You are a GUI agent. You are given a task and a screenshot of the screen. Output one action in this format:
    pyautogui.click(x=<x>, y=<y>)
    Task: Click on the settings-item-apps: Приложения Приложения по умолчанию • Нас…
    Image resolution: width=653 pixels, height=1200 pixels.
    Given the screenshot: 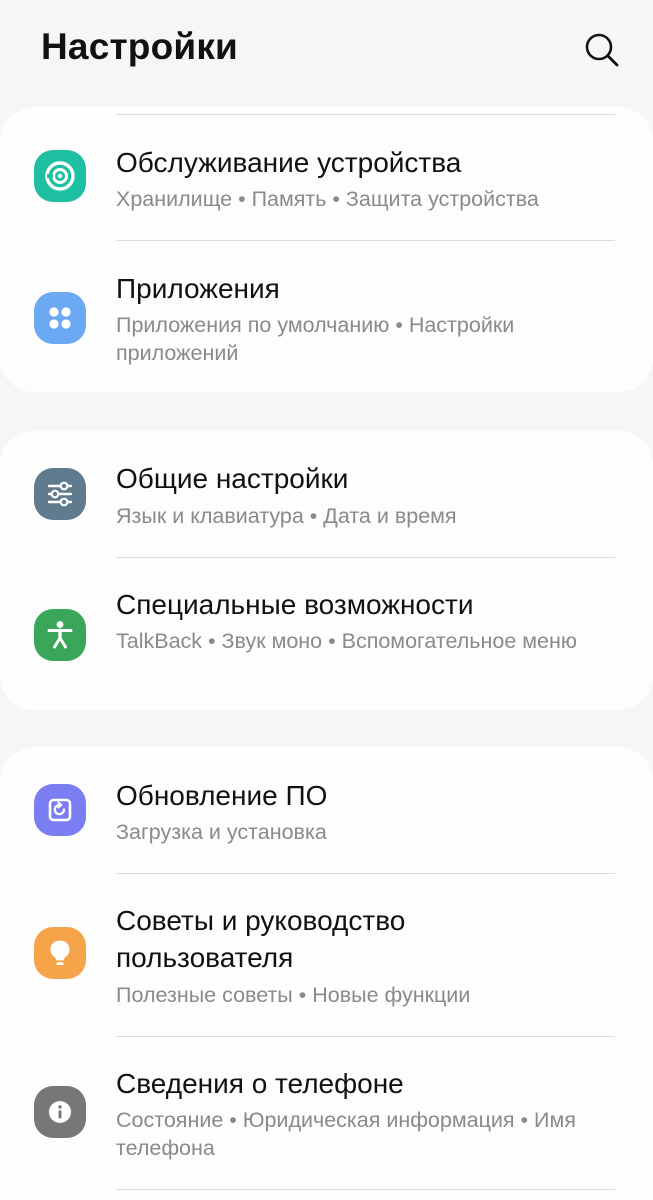 What is the action you would take?
    pyautogui.click(x=326, y=316)
    